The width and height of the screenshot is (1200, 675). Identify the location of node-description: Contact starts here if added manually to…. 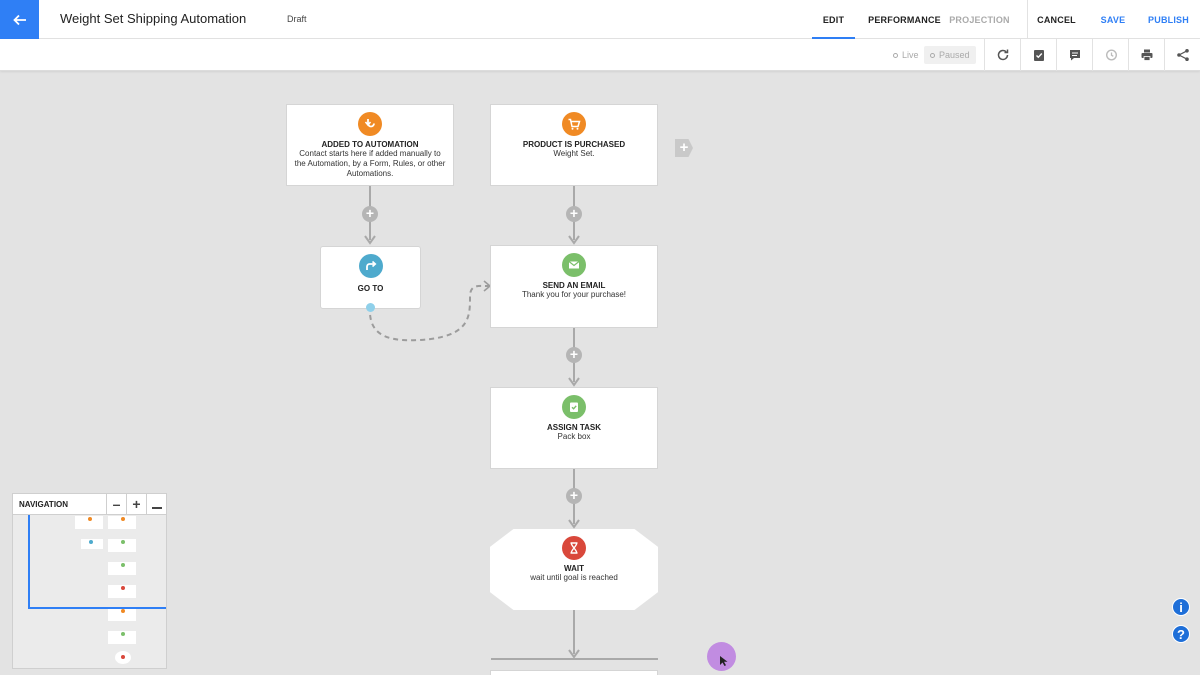
(370, 163).